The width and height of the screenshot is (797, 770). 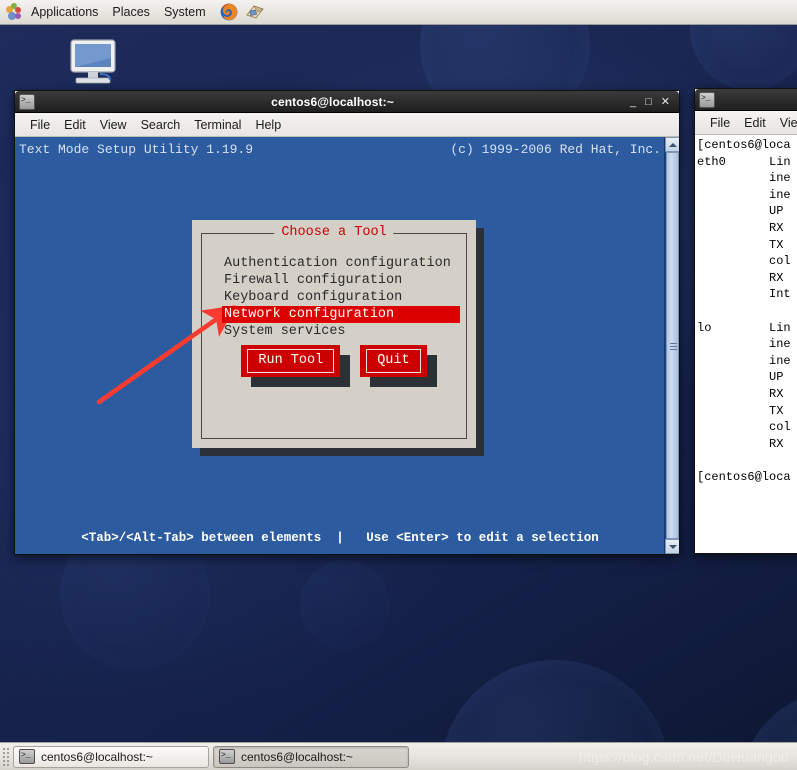 What do you see at coordinates (217, 125) in the screenshot?
I see `menu-terminal: Terminal` at bounding box center [217, 125].